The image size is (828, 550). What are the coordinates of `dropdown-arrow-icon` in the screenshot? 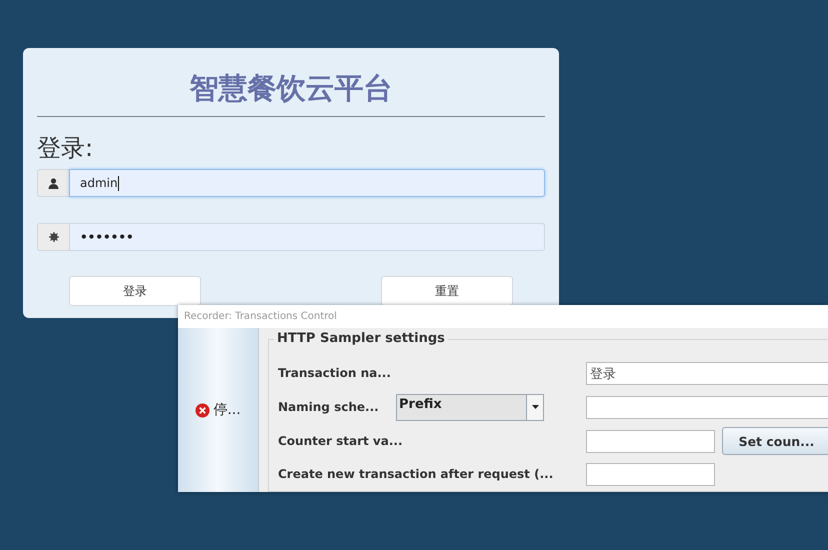 It's located at (535, 407).